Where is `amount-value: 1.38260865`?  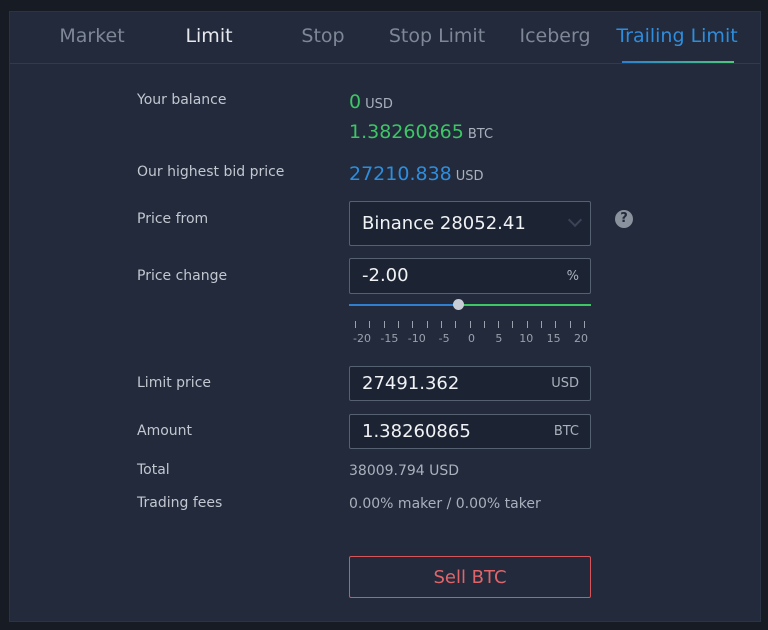
amount-value: 1.38260865 is located at coordinates (416, 431).